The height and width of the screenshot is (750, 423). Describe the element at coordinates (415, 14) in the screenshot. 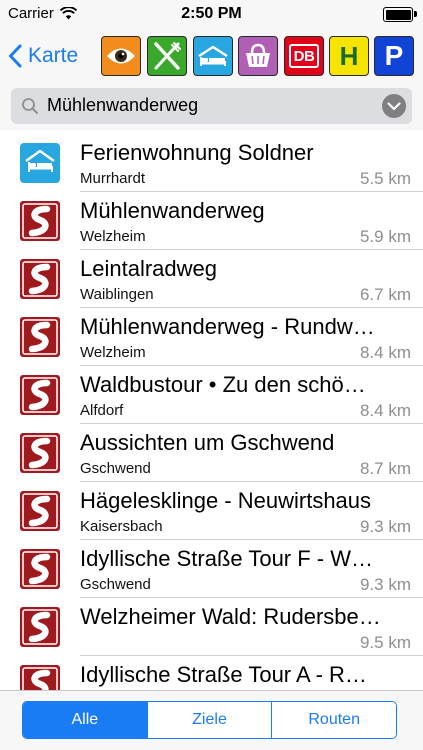

I see `battery-tip` at that location.